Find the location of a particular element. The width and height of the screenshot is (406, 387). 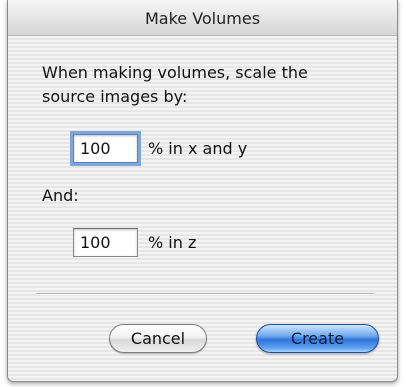

z-scale-label: % in z is located at coordinates (172, 242).